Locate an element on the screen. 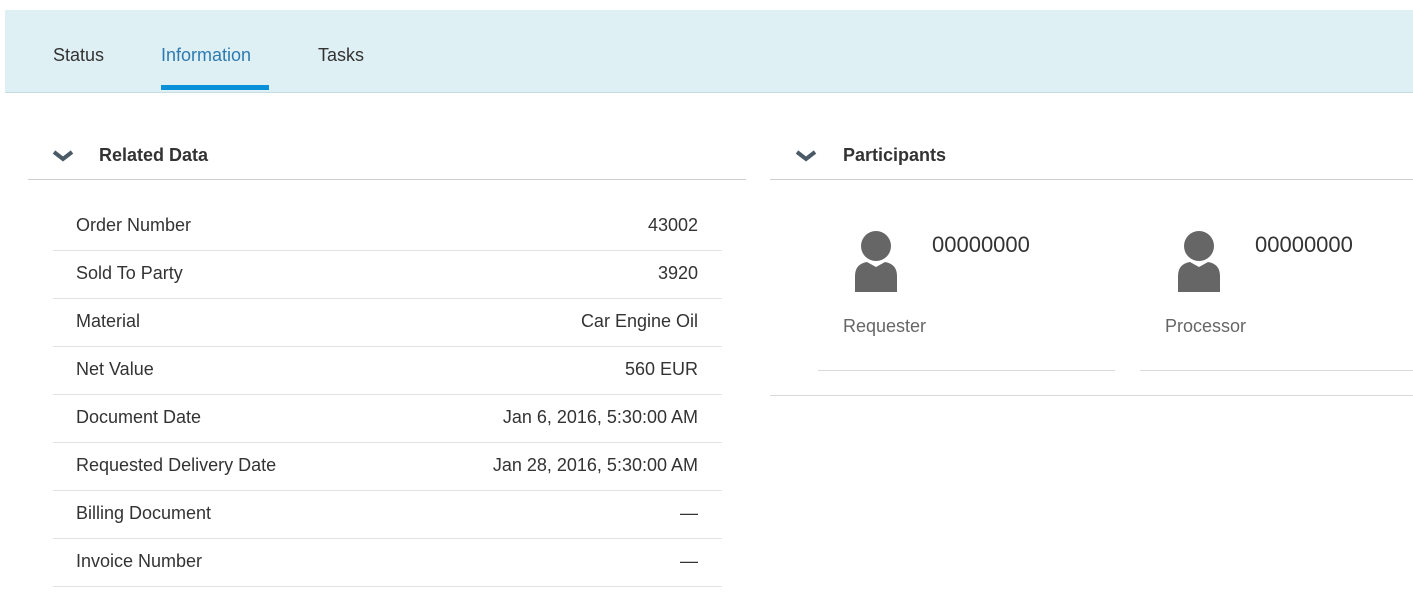  top-strip is located at coordinates (706, 5).